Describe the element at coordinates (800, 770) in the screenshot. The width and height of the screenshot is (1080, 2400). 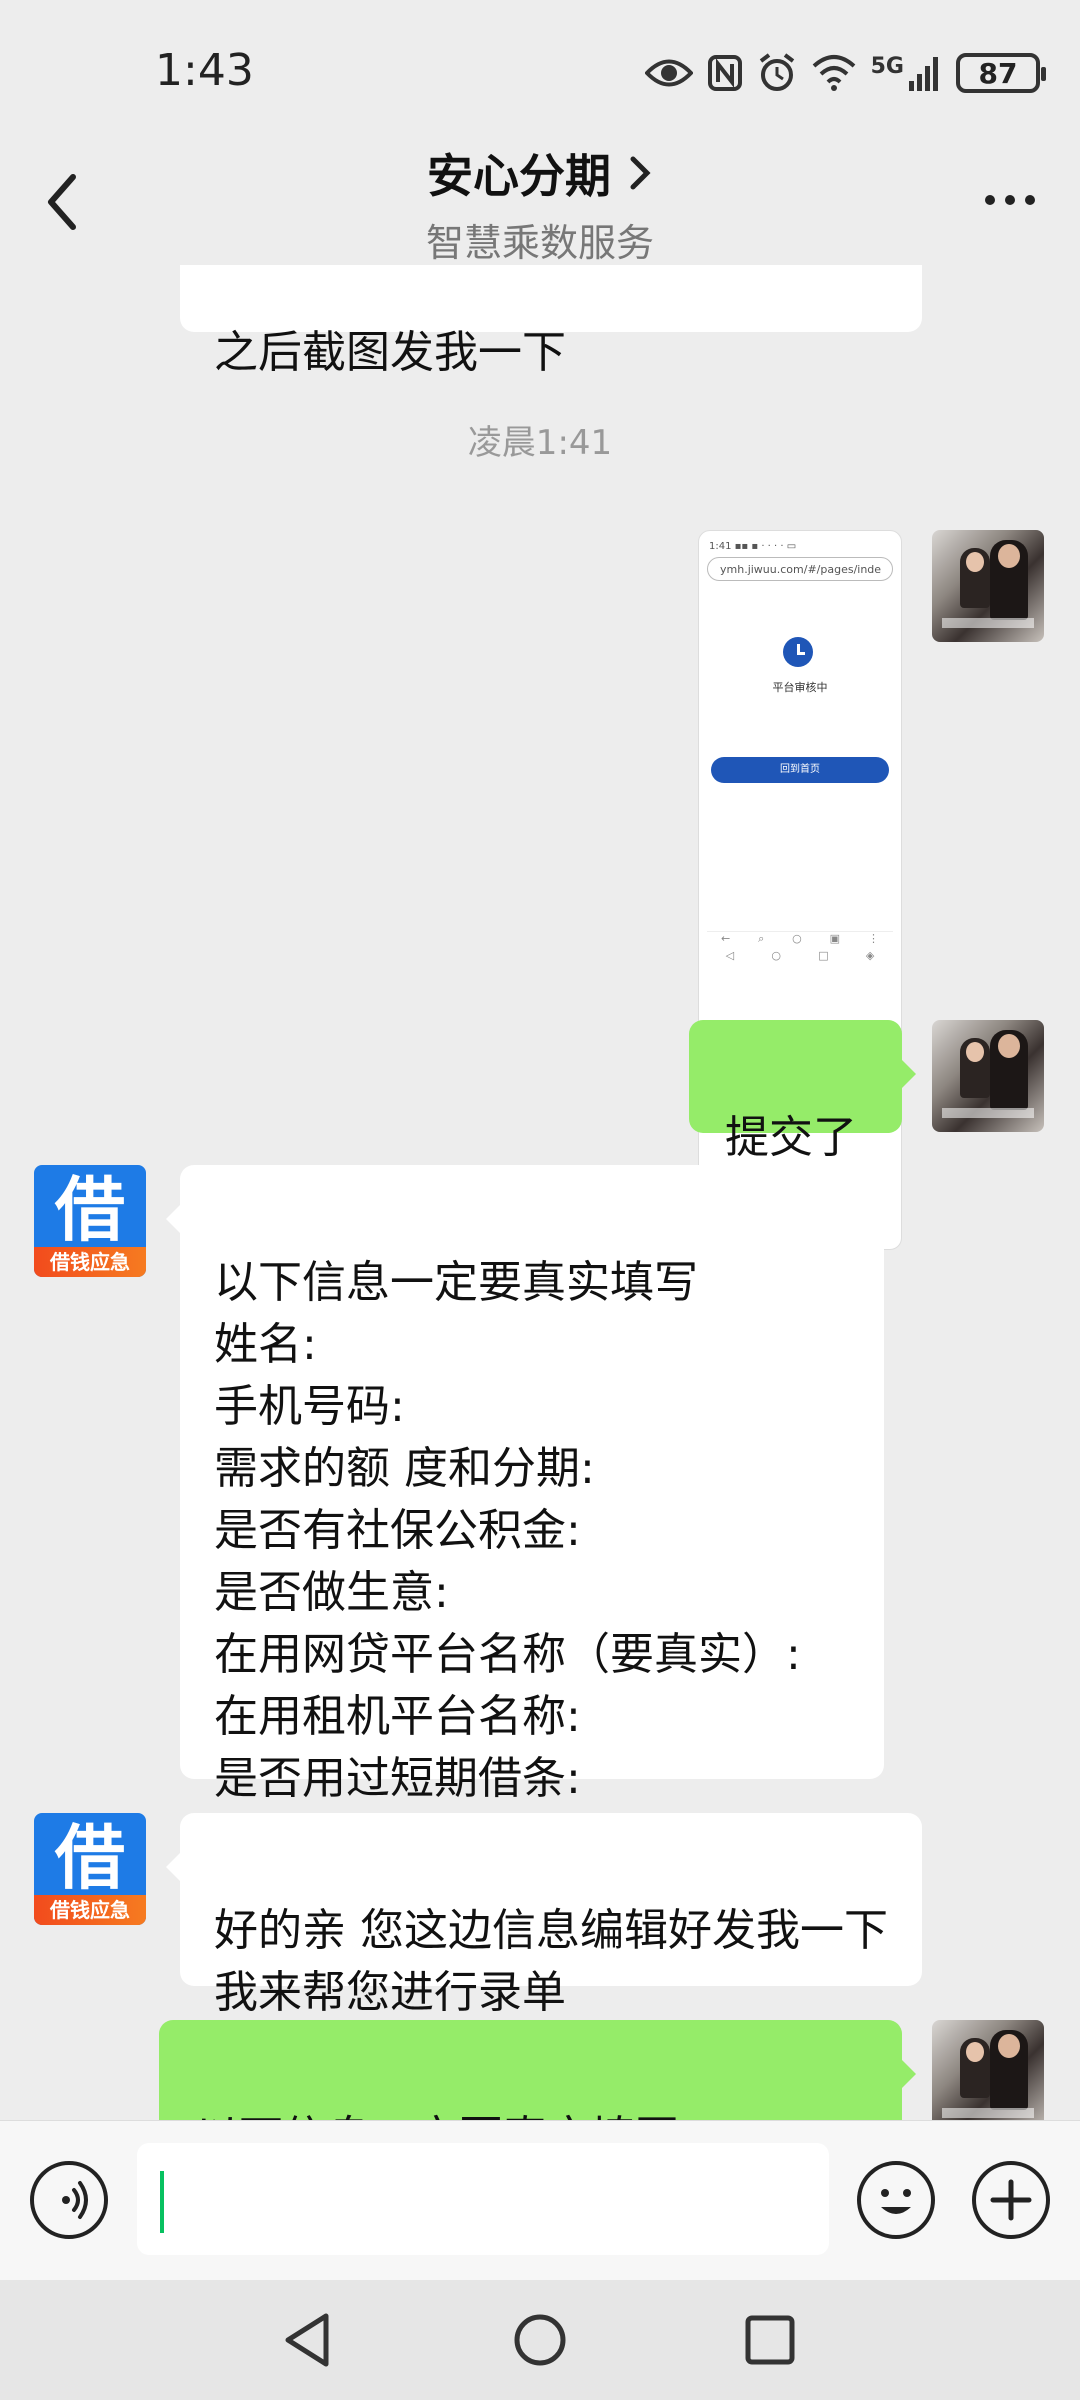
I see `thumb-home-button: 回到首页` at that location.